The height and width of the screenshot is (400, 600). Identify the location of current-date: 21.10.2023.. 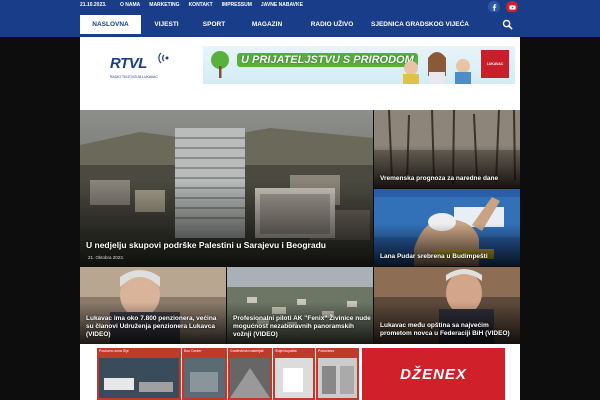
(93, 5).